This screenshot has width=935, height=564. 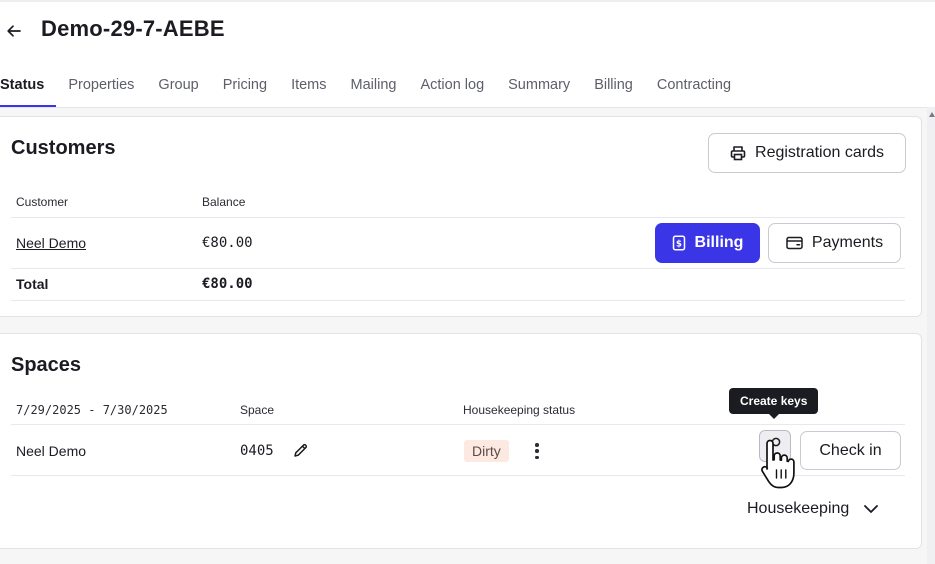 I want to click on housekeeping-column-header: Housekeeping status, so click(x=519, y=410).